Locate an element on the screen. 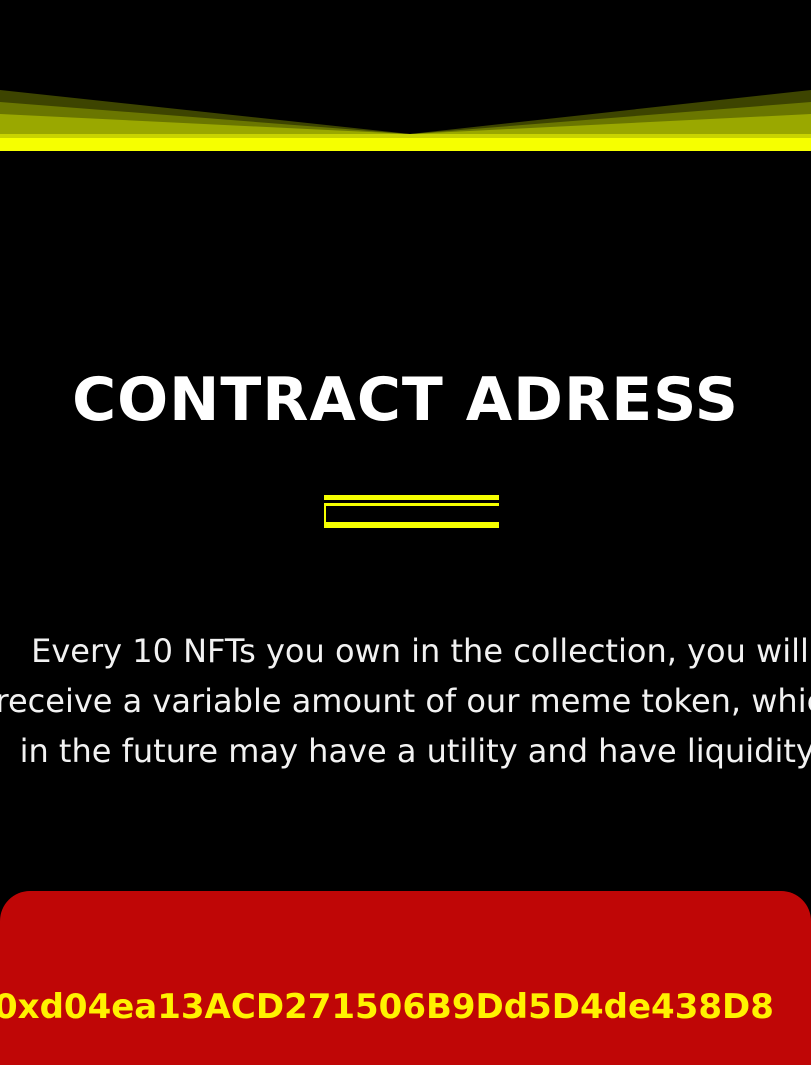  section-title: CONTRACT ADRESS is located at coordinates (405, 400).